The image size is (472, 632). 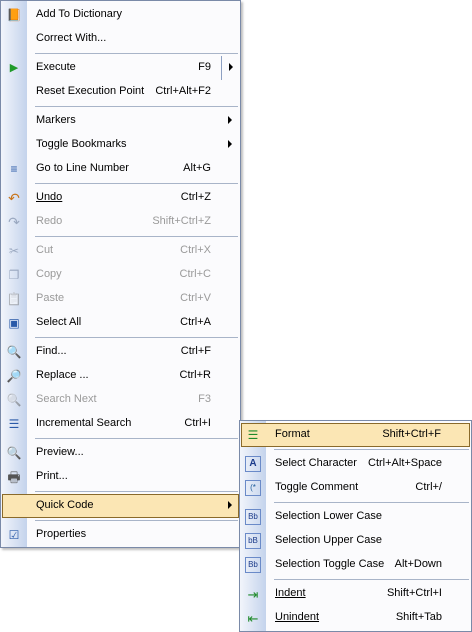 What do you see at coordinates (253, 488) in the screenshot?
I see `toggle-comment-icon: (*` at bounding box center [253, 488].